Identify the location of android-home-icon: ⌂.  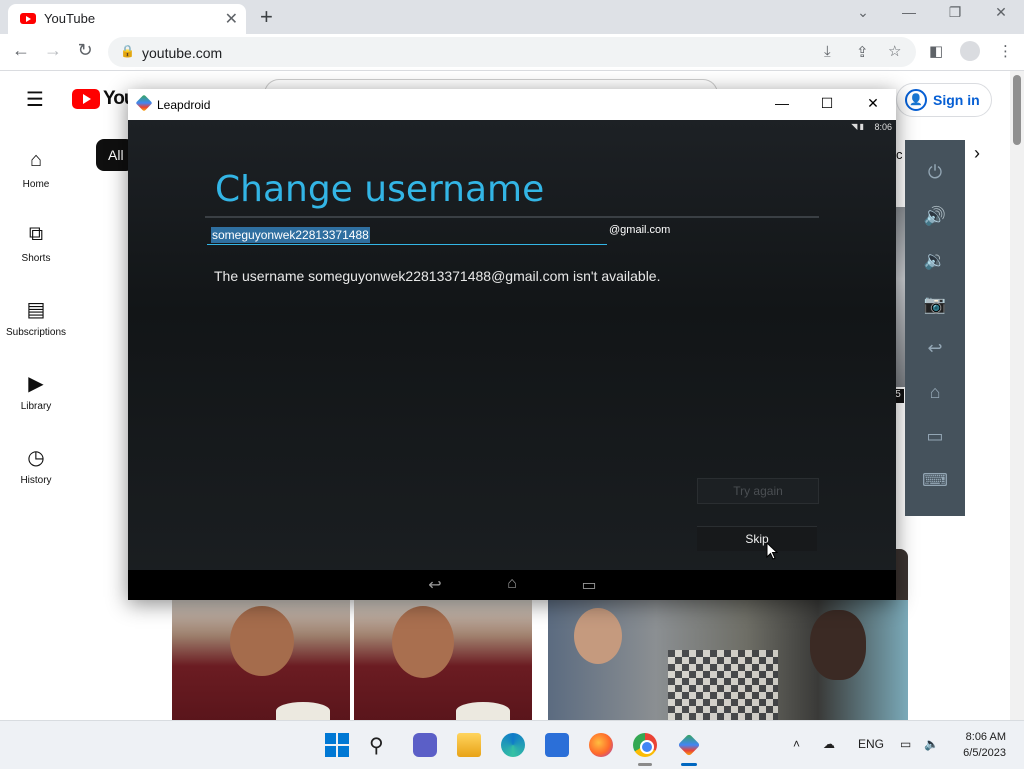
(512, 584).